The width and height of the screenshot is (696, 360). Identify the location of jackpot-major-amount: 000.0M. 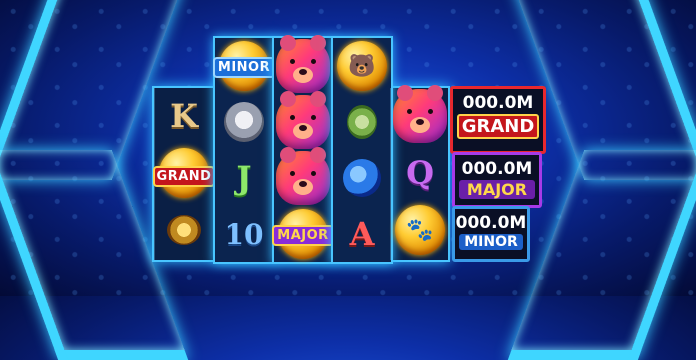
(497, 169).